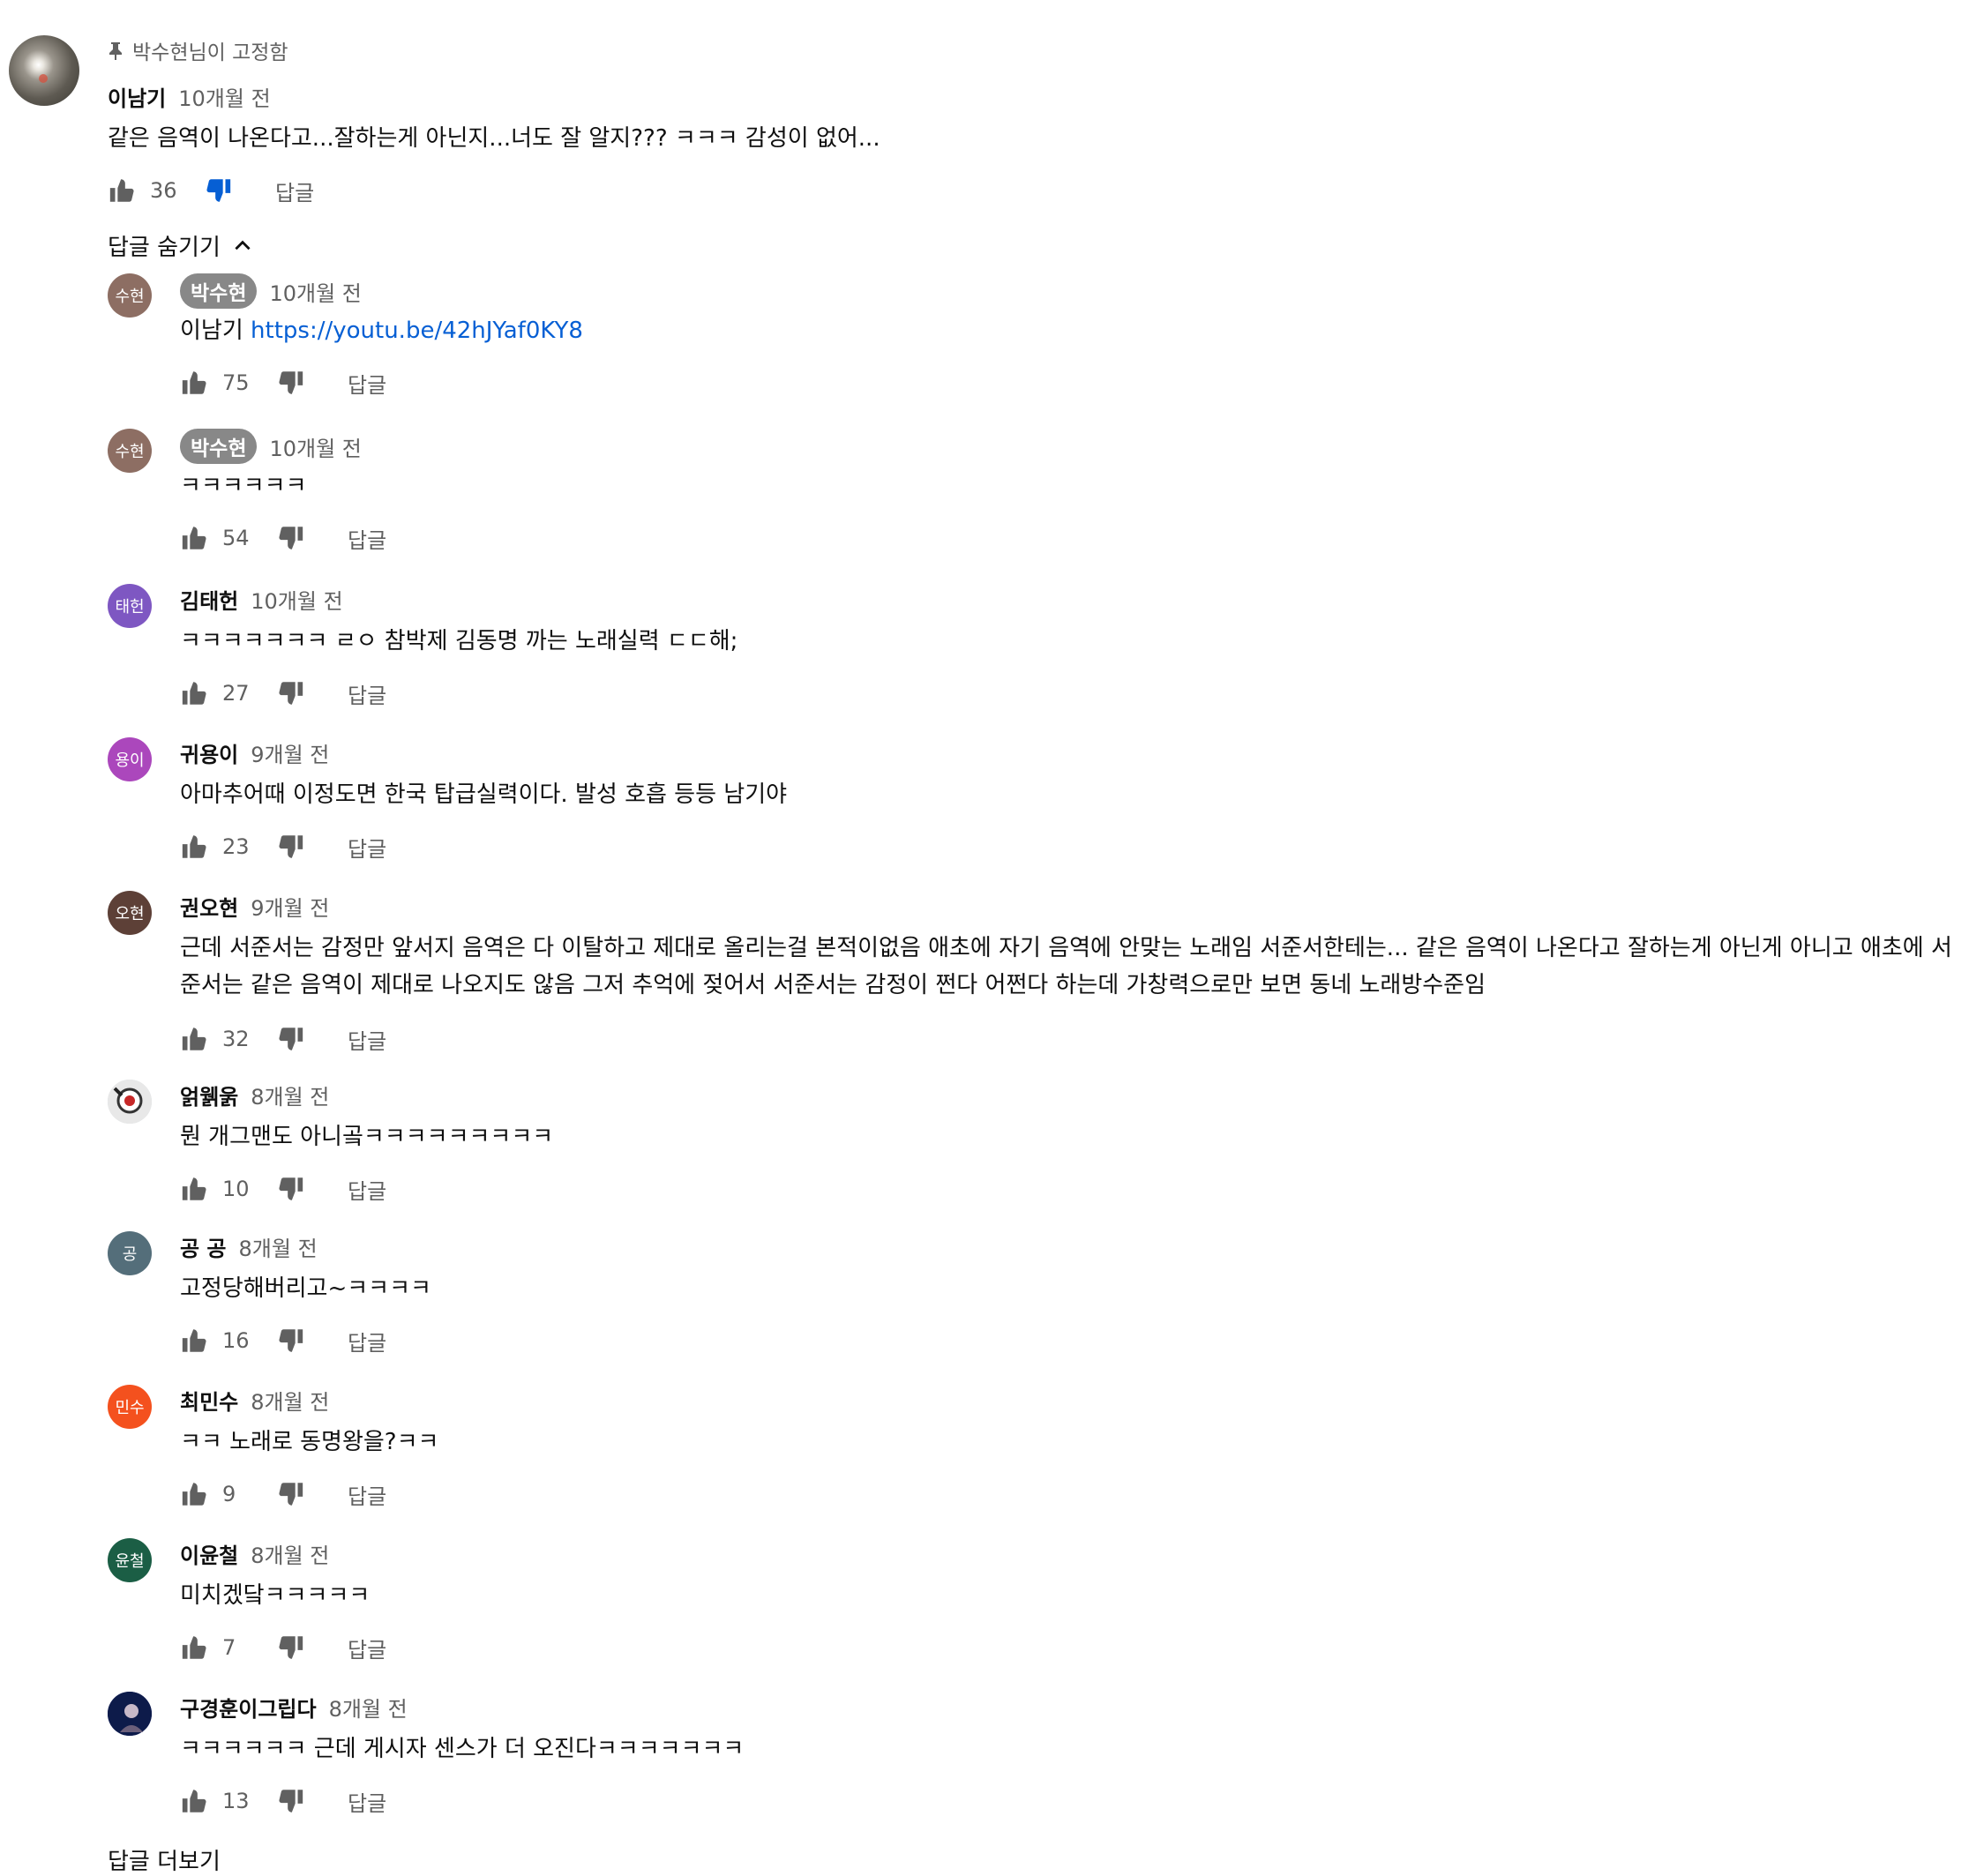  Describe the element at coordinates (417, 331) in the screenshot. I see `reply-link: https://youtu.be/42hJYaf0KY8` at that location.